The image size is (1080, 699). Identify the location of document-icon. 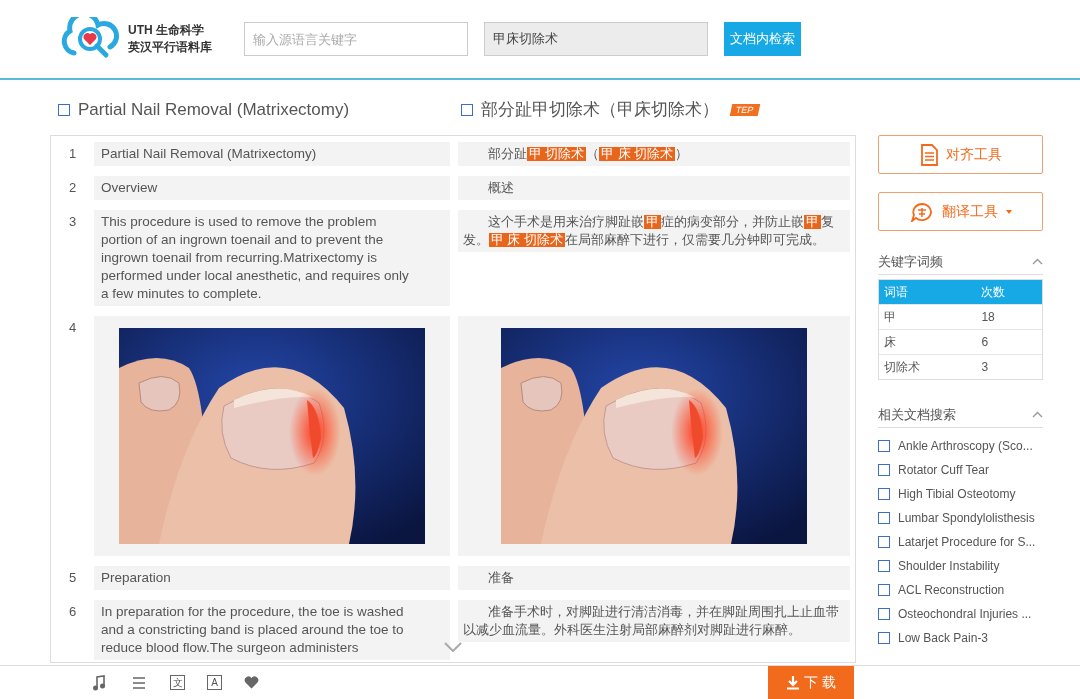
(928, 154).